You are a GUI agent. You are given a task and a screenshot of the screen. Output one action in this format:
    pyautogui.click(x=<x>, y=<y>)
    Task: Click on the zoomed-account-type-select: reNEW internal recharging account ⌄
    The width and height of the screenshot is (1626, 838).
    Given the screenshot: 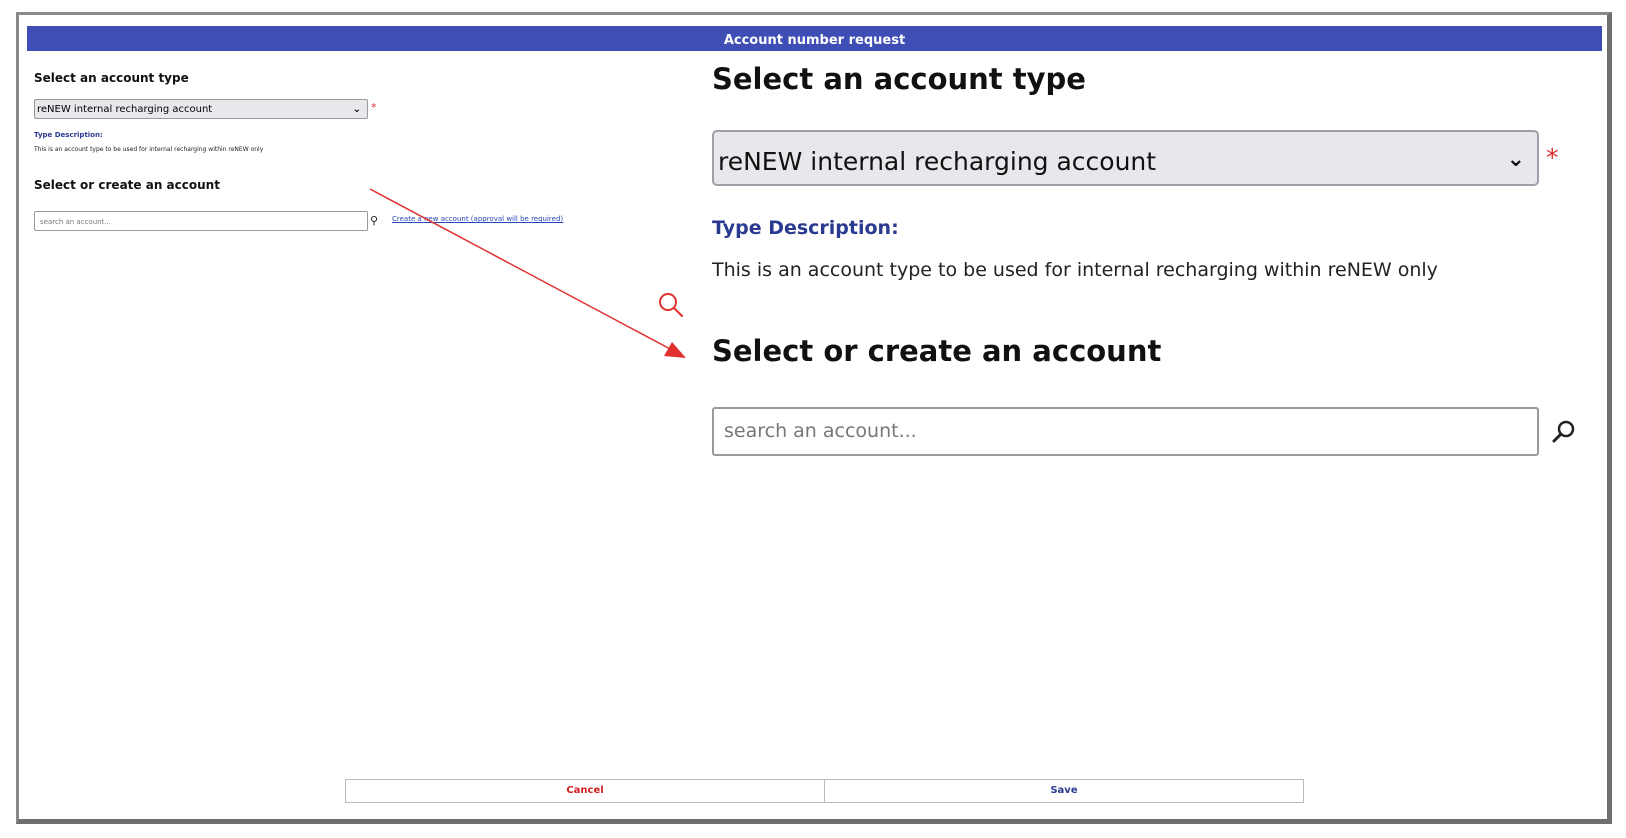 What is the action you would take?
    pyautogui.click(x=1125, y=158)
    